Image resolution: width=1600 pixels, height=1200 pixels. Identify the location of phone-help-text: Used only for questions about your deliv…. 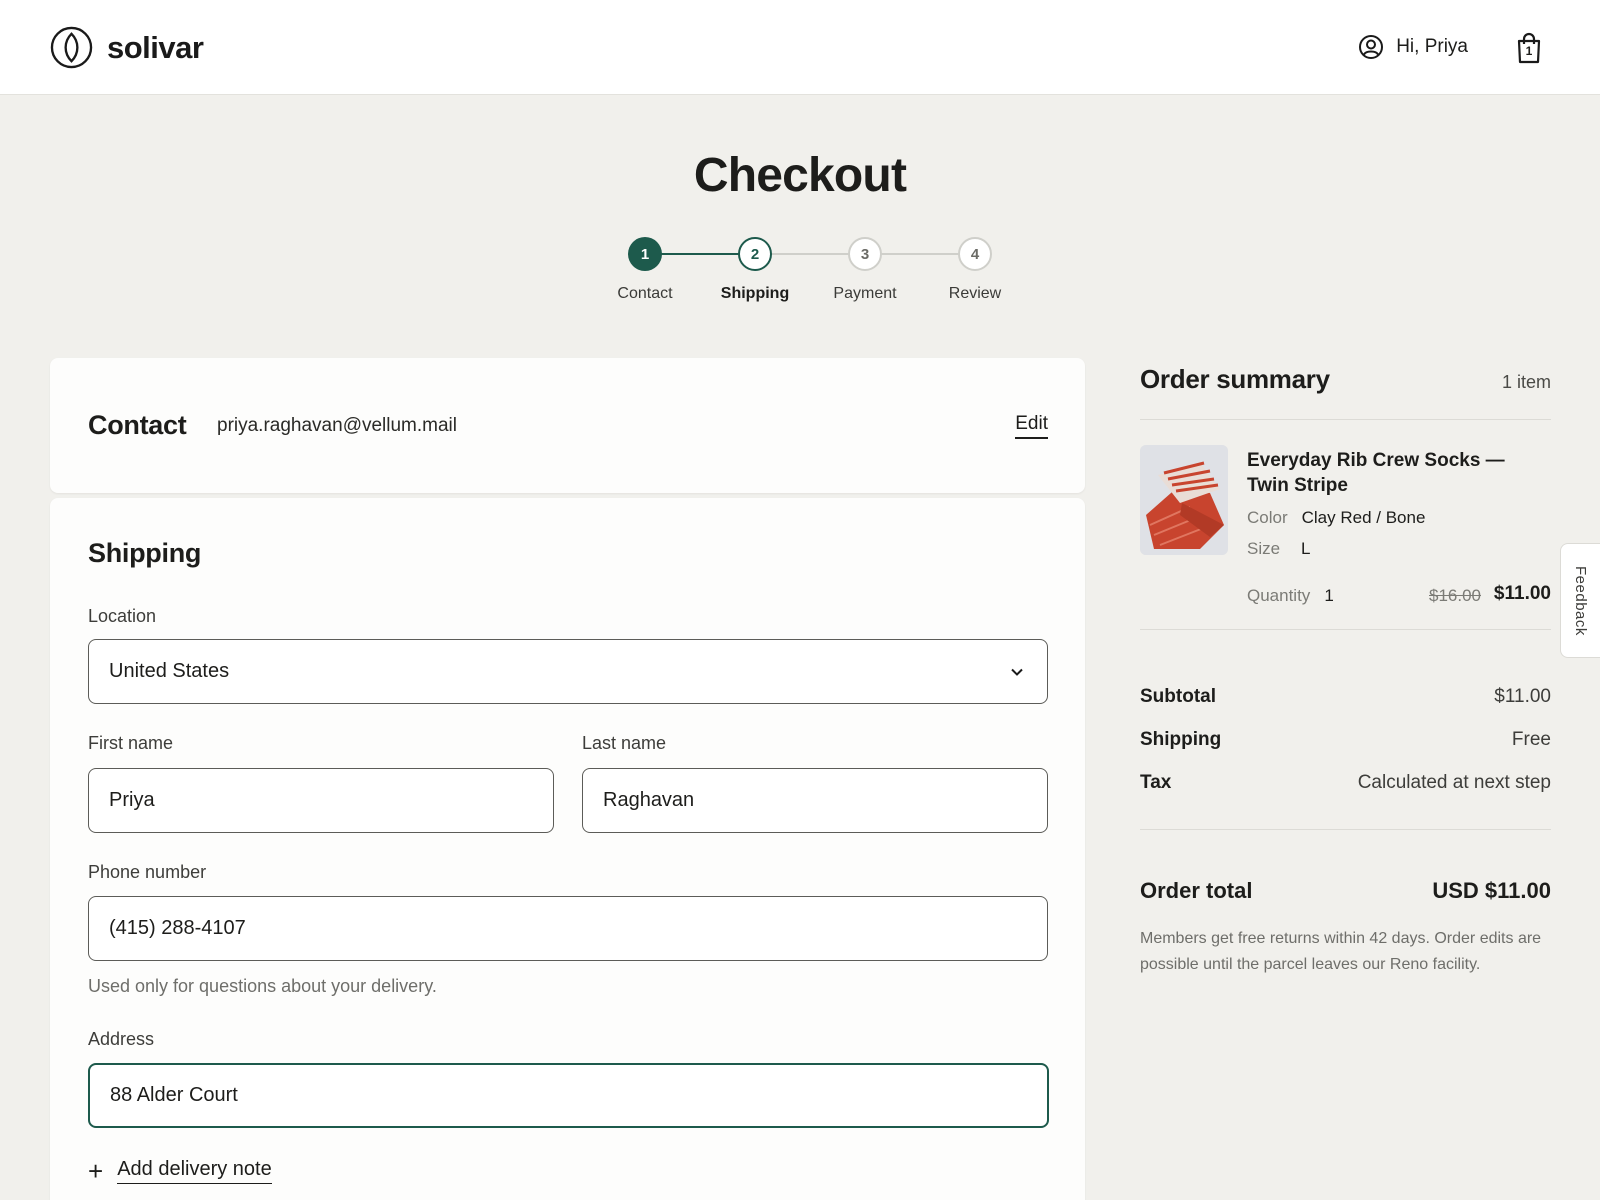
(262, 986).